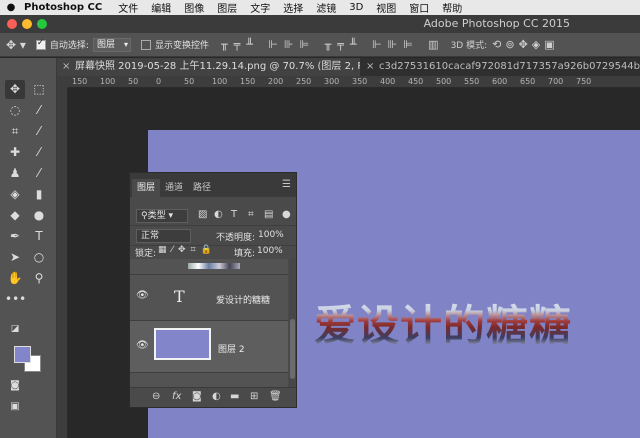 The height and width of the screenshot is (438, 640). What do you see at coordinates (39, 89) in the screenshot?
I see `marquee-tool-icon: ⬚` at bounding box center [39, 89].